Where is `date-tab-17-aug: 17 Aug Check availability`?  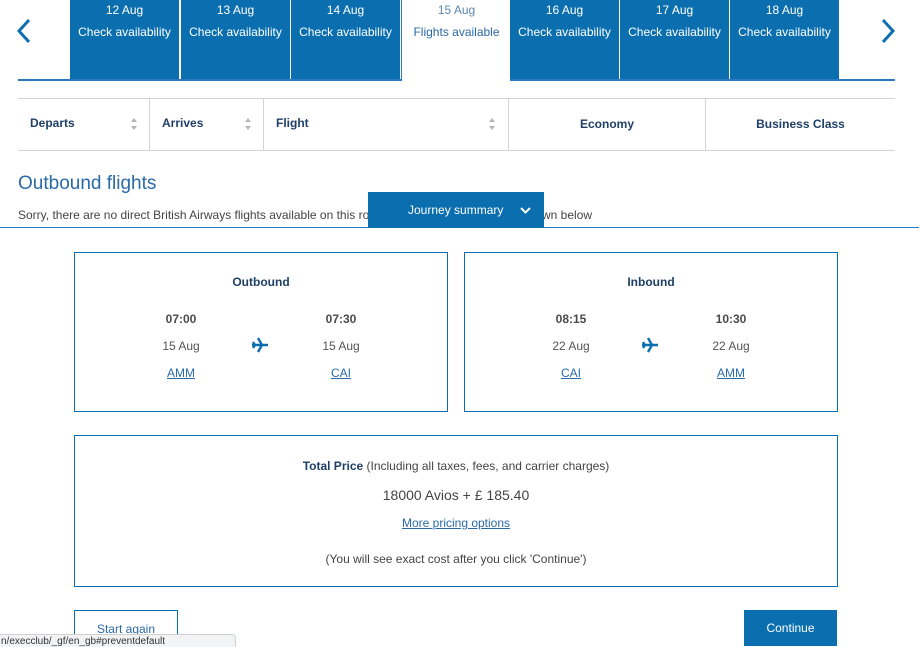
date-tab-17-aug: 17 Aug Check availability is located at coordinates (674, 40).